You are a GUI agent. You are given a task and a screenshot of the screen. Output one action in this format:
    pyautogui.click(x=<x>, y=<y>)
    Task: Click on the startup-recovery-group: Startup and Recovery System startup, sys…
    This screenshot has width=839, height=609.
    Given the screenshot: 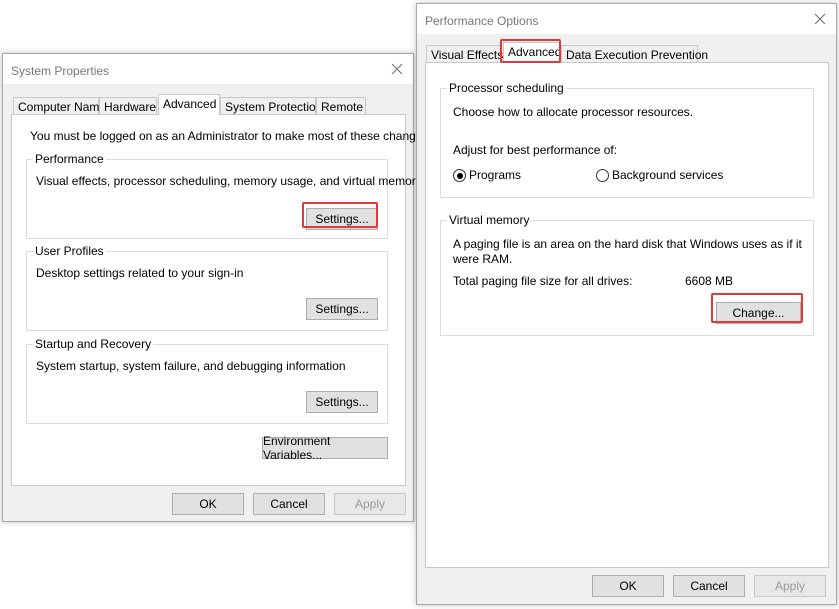 What is the action you would take?
    pyautogui.click(x=207, y=380)
    